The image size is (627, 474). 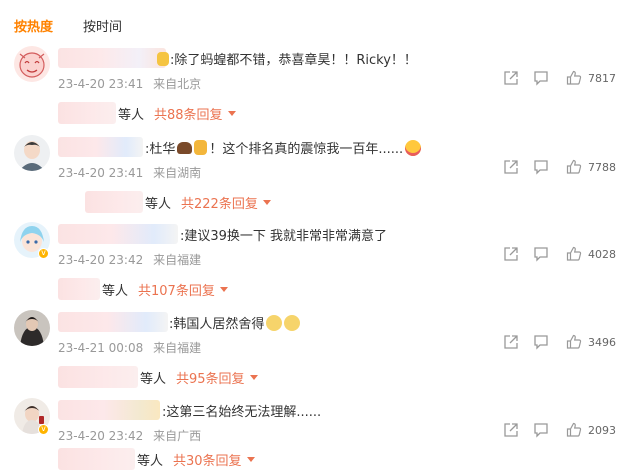 I want to click on comment-meta: 23-4-20 23:42 来自福建, so click(x=132, y=259).